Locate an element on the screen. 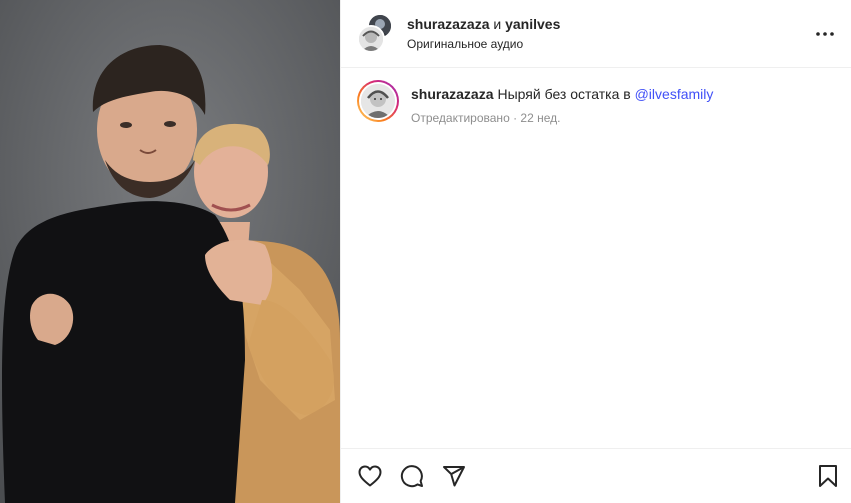  comment-icon is located at coordinates (411, 476).